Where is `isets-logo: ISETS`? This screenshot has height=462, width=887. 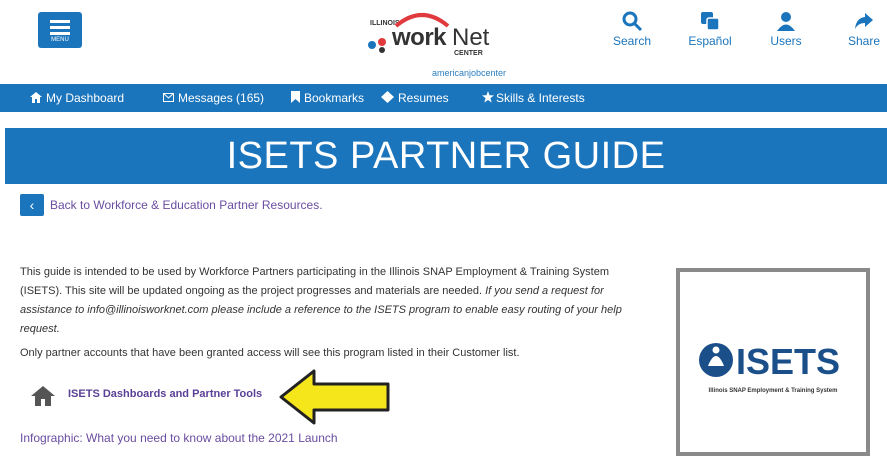
isets-logo: ISETS is located at coordinates (769, 361).